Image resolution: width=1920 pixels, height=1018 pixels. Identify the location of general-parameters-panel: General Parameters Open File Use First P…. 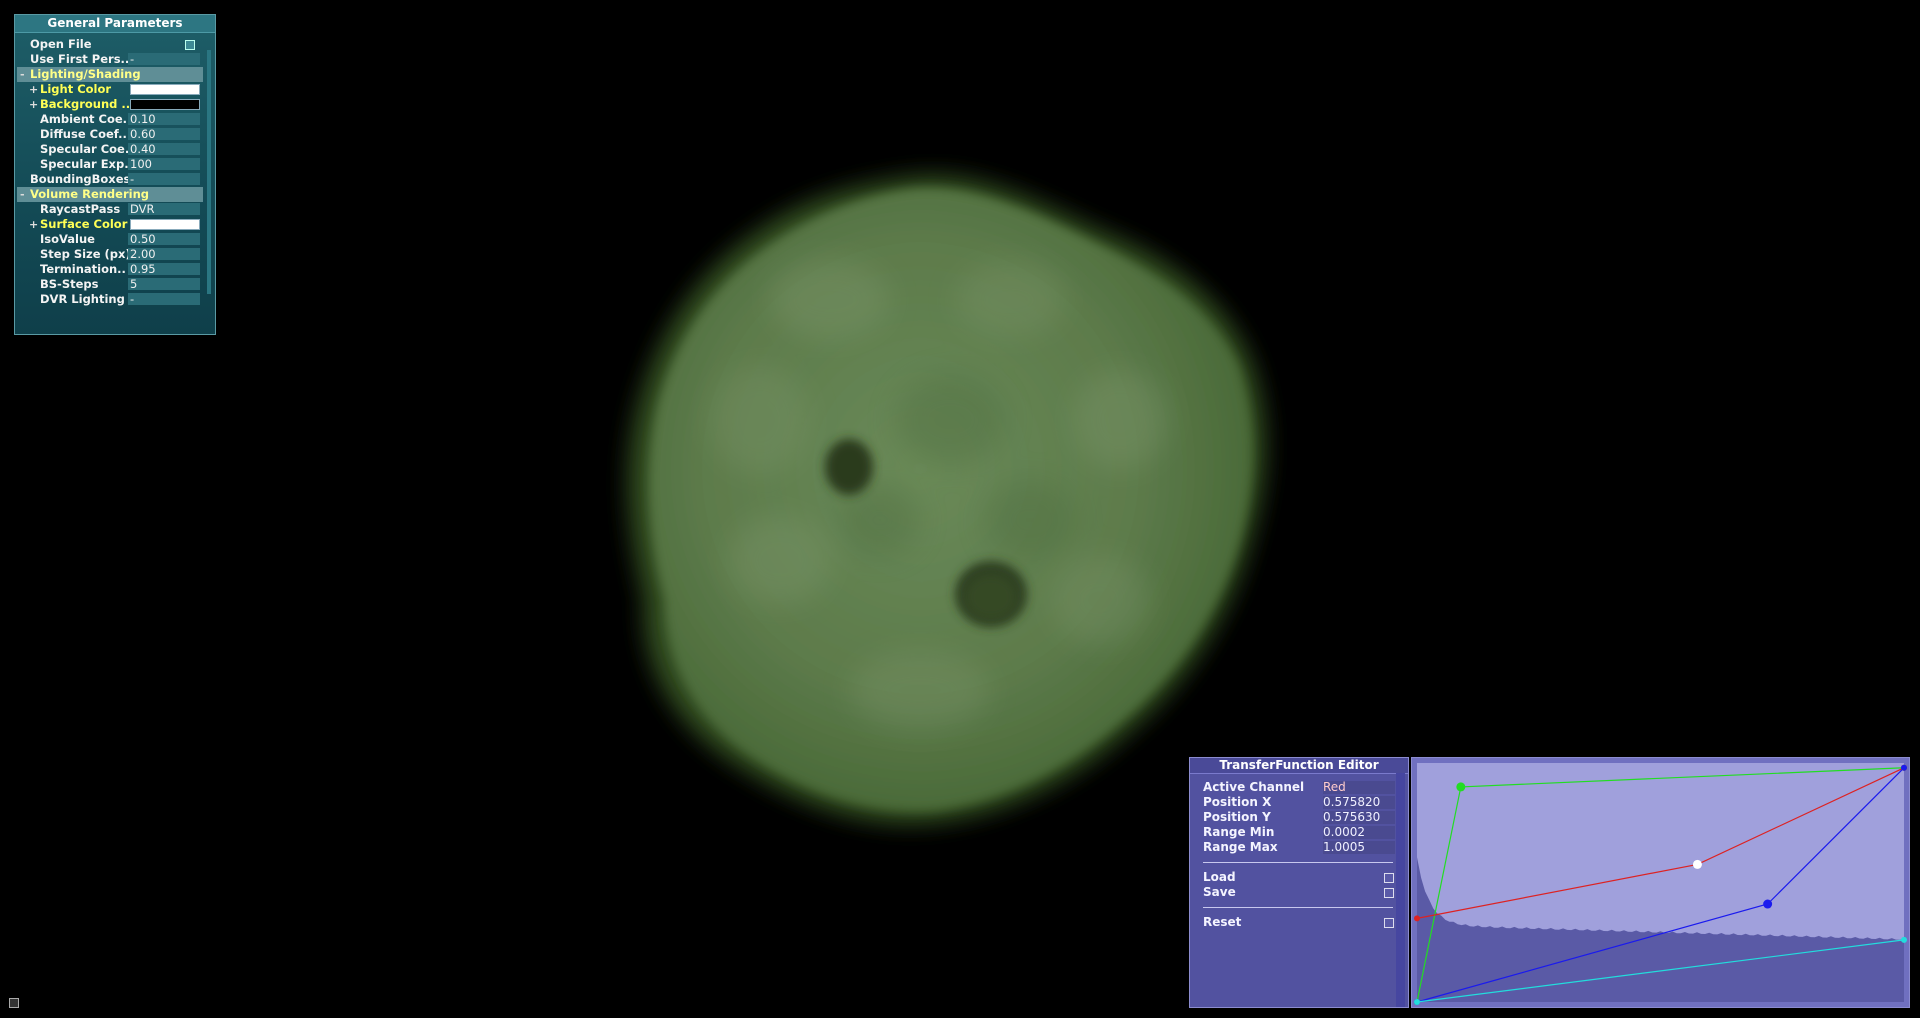
(115, 174).